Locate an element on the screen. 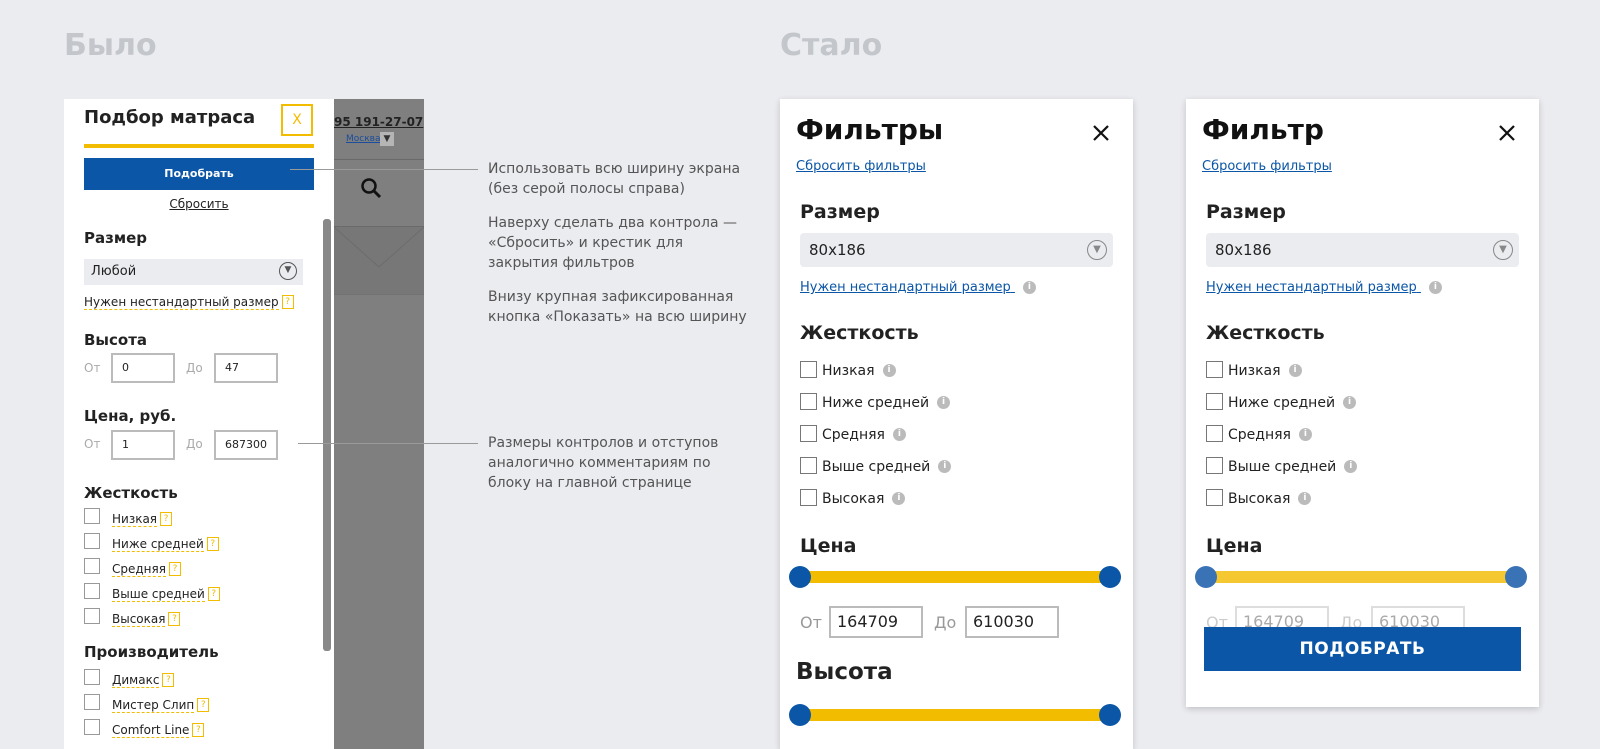  panel-b-size-value: 80x186 is located at coordinates (1243, 250).